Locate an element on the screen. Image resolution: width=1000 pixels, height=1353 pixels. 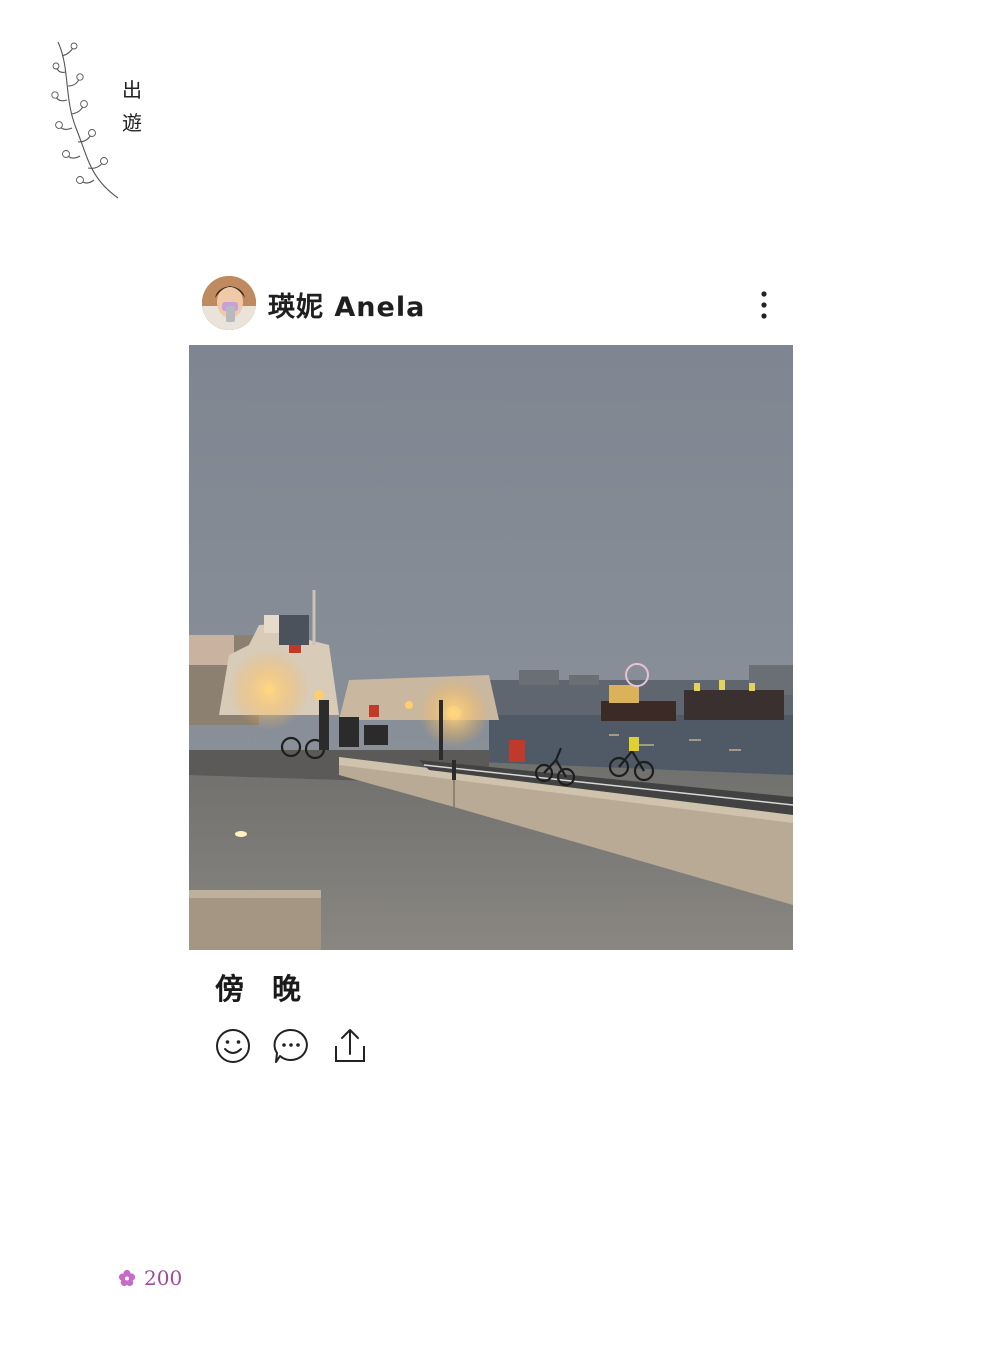
more-vertical-icon is located at coordinates (764, 305).